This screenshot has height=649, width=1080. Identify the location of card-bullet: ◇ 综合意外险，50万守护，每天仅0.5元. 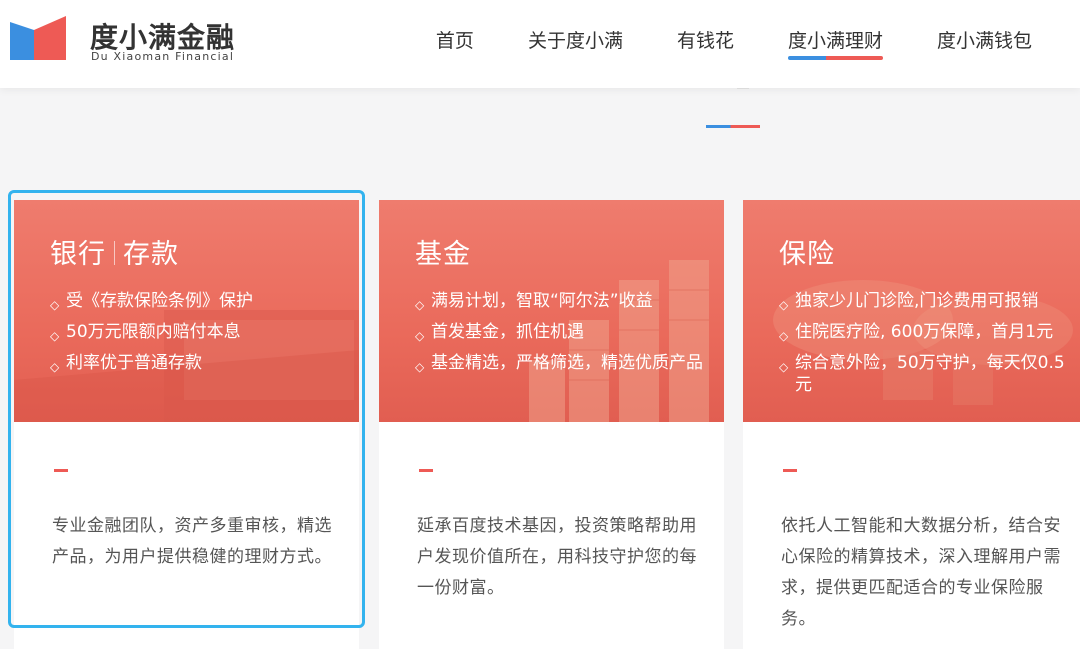
(929, 374).